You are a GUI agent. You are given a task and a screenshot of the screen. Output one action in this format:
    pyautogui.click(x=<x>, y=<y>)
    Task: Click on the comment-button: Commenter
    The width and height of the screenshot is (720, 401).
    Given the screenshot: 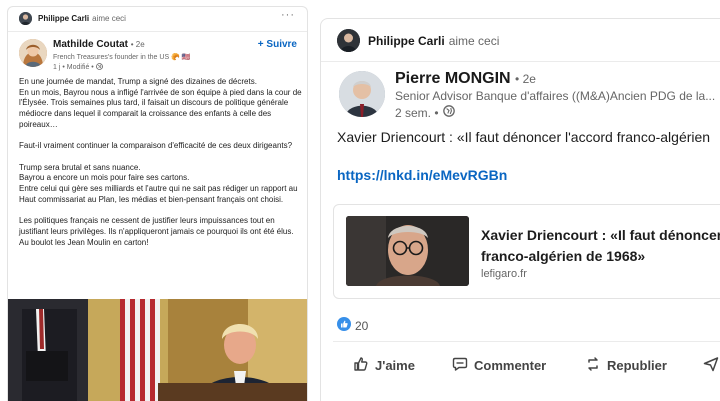 What is the action you would take?
    pyautogui.click(x=499, y=365)
    